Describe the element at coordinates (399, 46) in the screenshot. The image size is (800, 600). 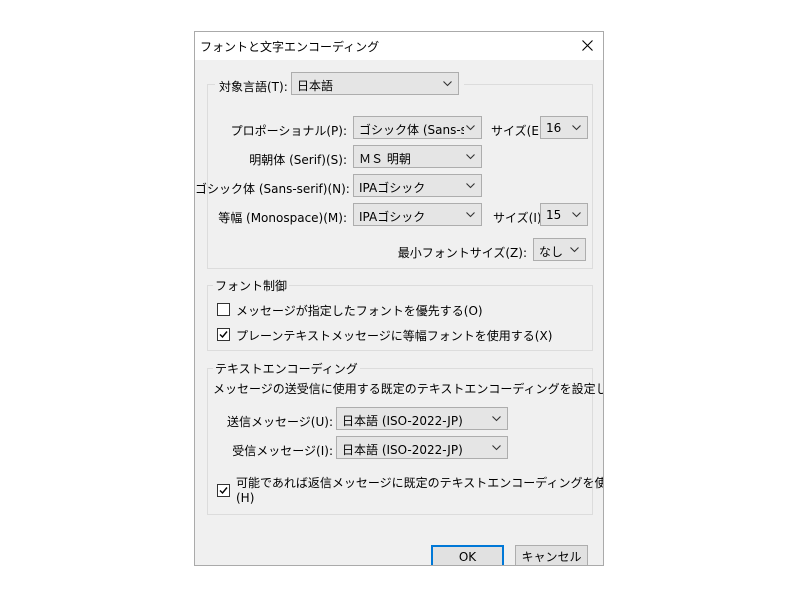
I see `title-bar: フォントと文字エンコーディング` at that location.